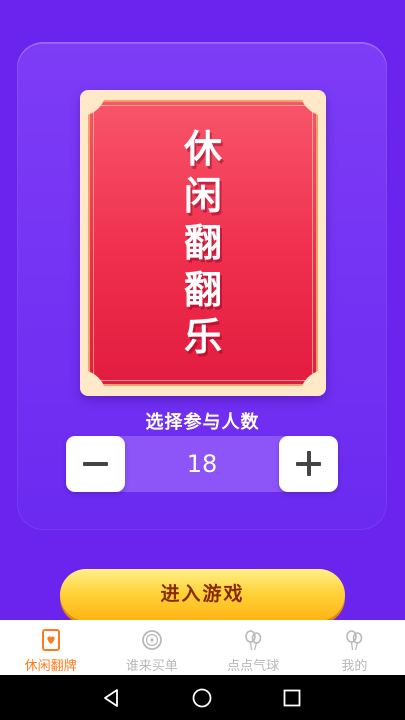  What do you see at coordinates (292, 698) in the screenshot?
I see `recent-apps-icon` at bounding box center [292, 698].